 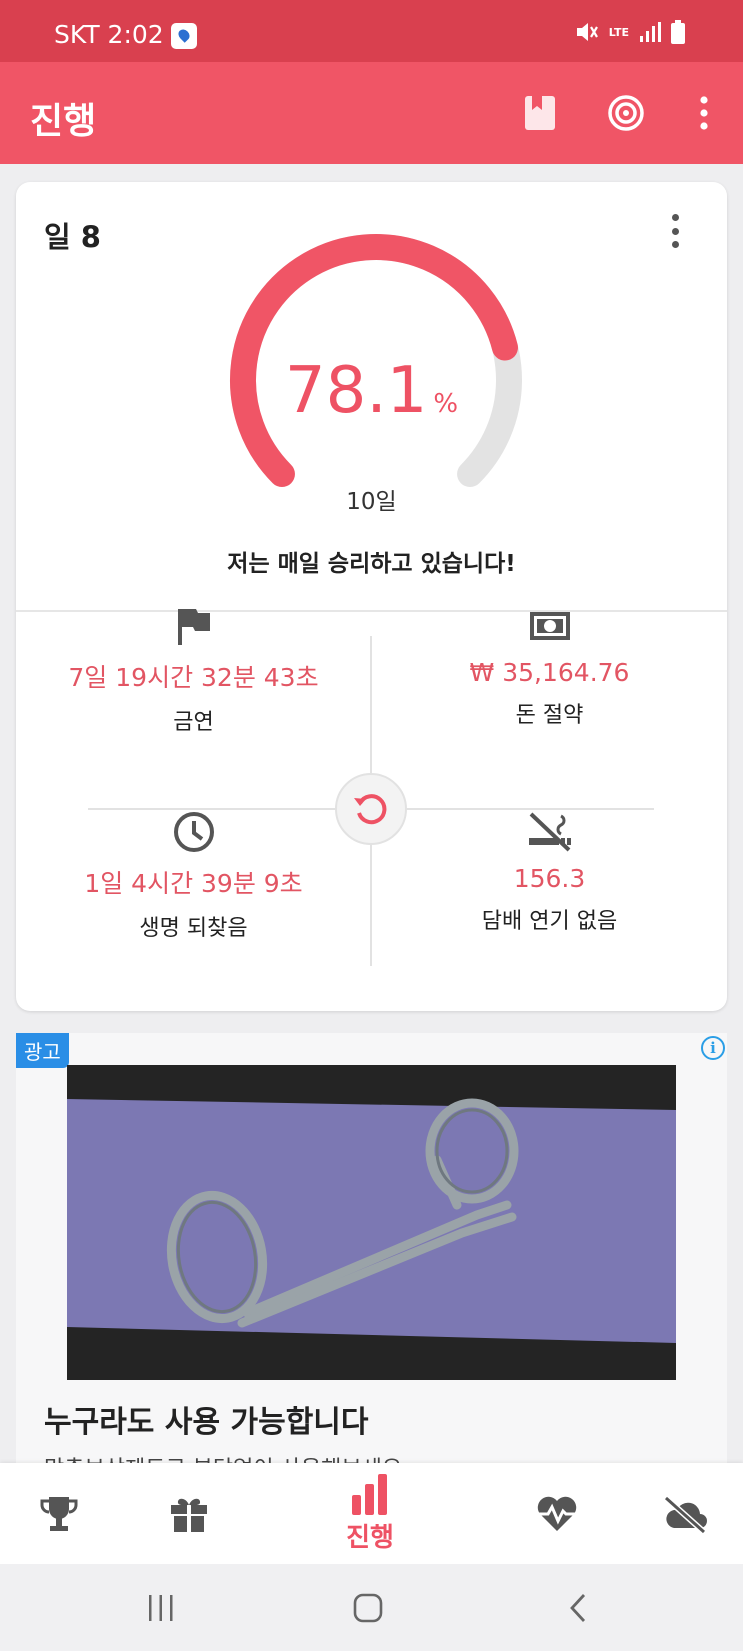 I want to click on home-icon, so click(x=368, y=1608).